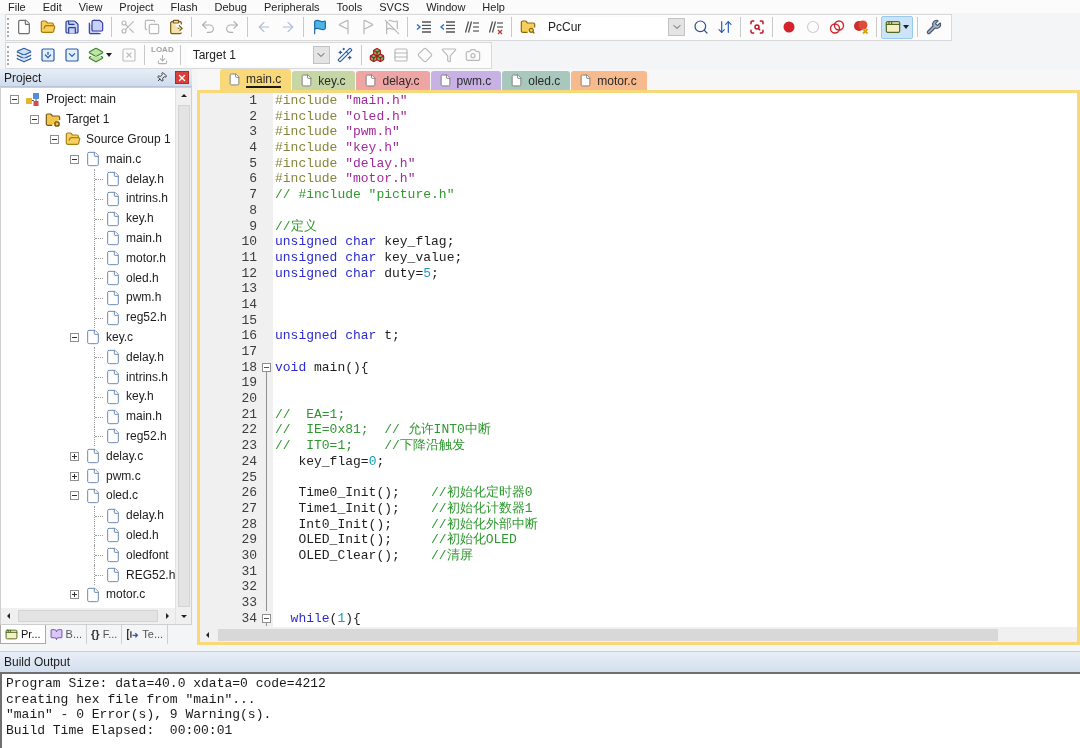 The image size is (1080, 748). Describe the element at coordinates (119, 730) in the screenshot. I see `build-output-line: Build Time Elapsed: 00:00:01` at that location.